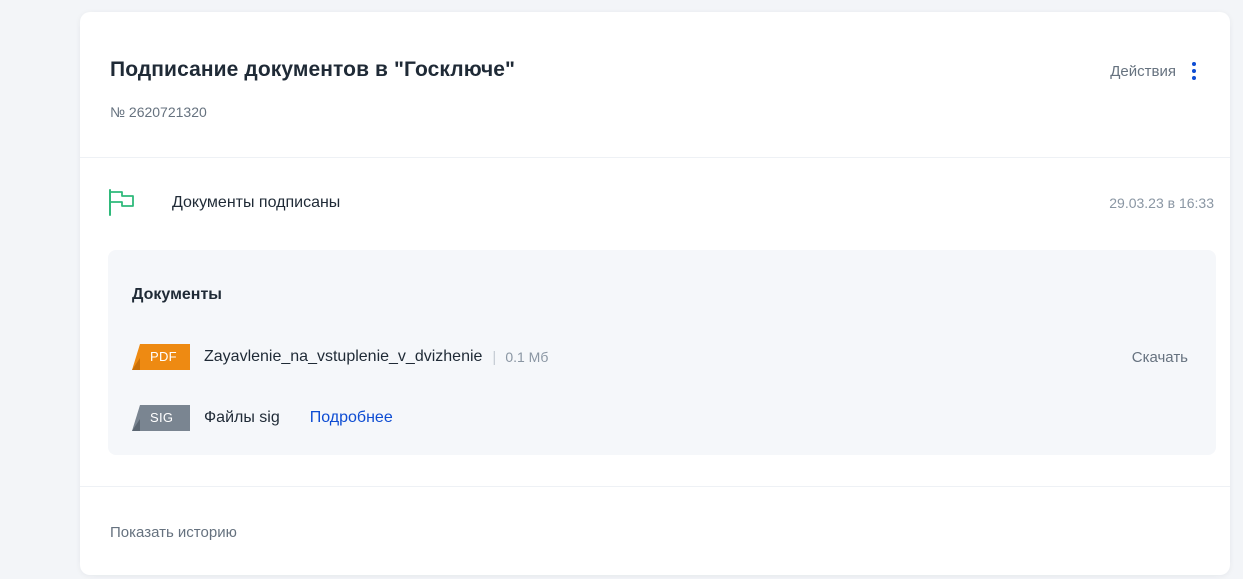  I want to click on document-row-sig: SIG Файлы sig Подробнее, so click(662, 418).